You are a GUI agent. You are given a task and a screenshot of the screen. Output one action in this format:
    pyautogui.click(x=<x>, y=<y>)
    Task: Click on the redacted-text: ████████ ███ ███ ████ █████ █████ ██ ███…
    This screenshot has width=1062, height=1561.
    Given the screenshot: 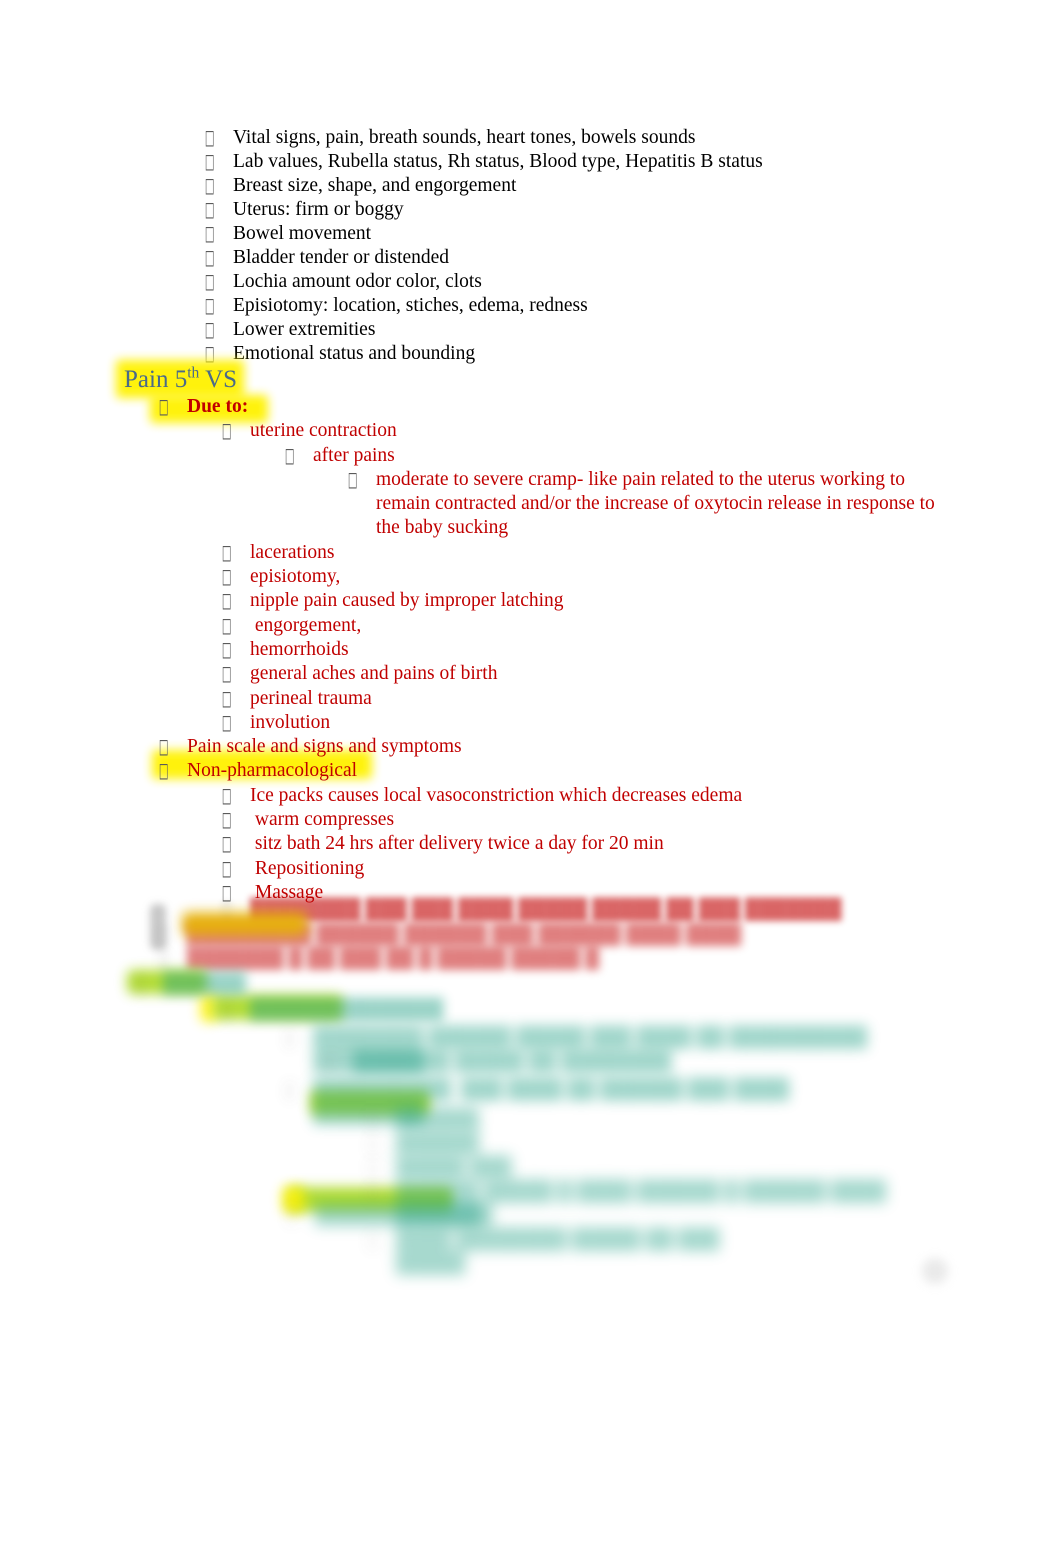 What is the action you would take?
    pyautogui.click(x=546, y=909)
    